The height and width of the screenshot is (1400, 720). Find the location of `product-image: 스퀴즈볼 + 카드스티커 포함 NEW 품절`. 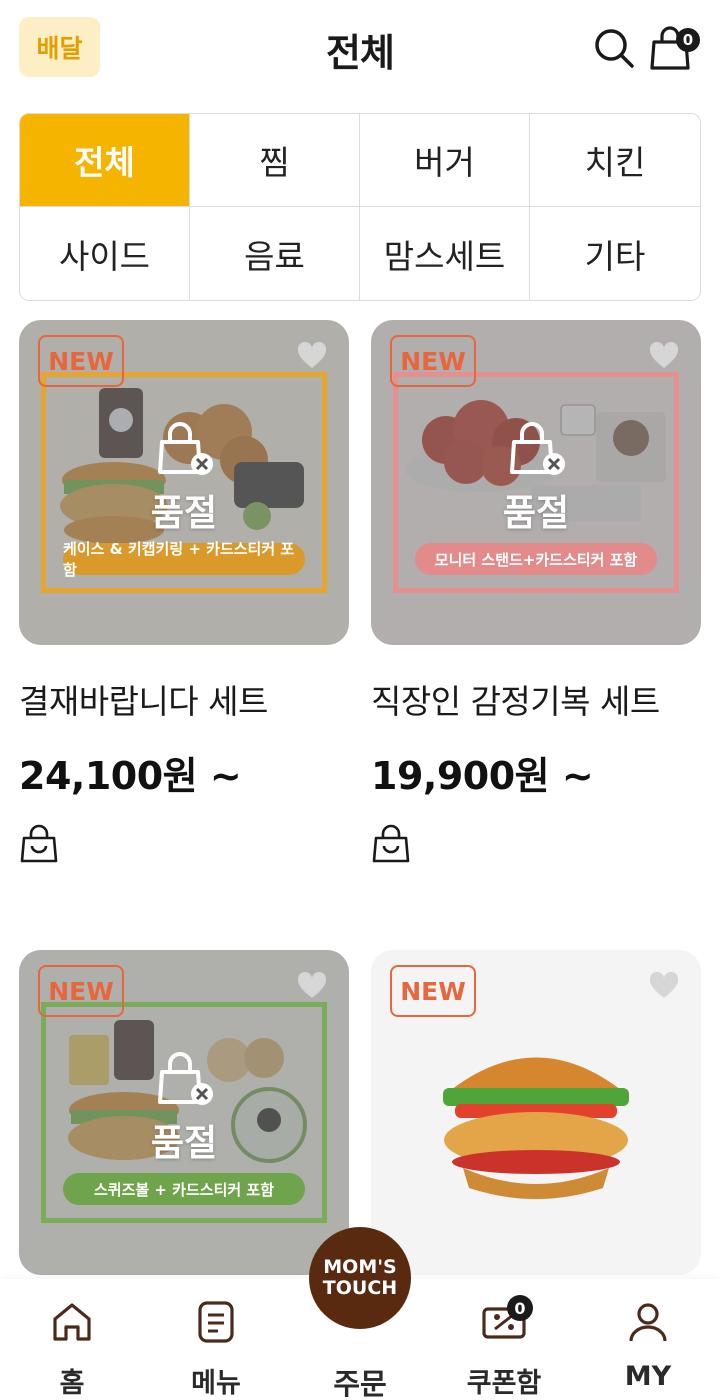

product-image: 스퀴즈볼 + 카드스티커 포함 NEW 품절 is located at coordinates (184, 1112).